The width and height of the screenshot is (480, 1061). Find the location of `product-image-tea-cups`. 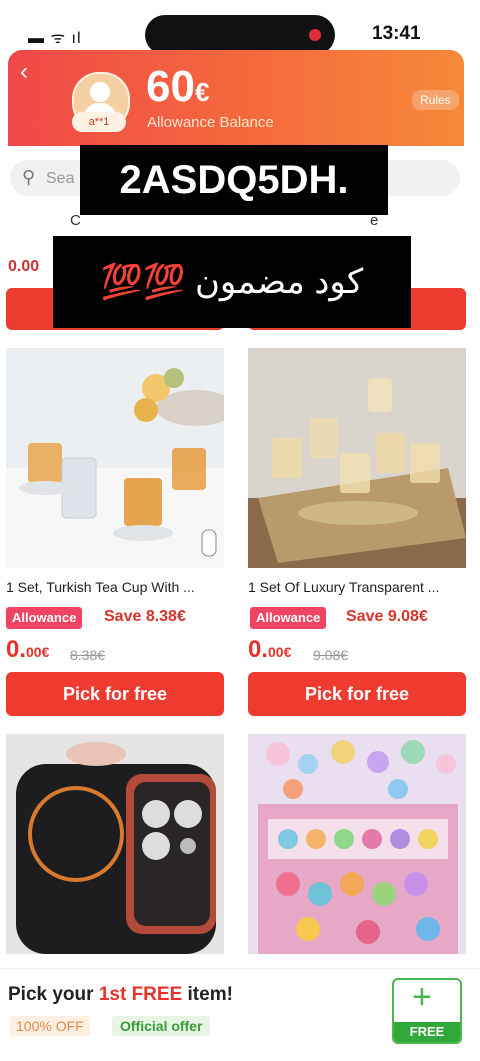

product-image-tea-cups is located at coordinates (115, 458).